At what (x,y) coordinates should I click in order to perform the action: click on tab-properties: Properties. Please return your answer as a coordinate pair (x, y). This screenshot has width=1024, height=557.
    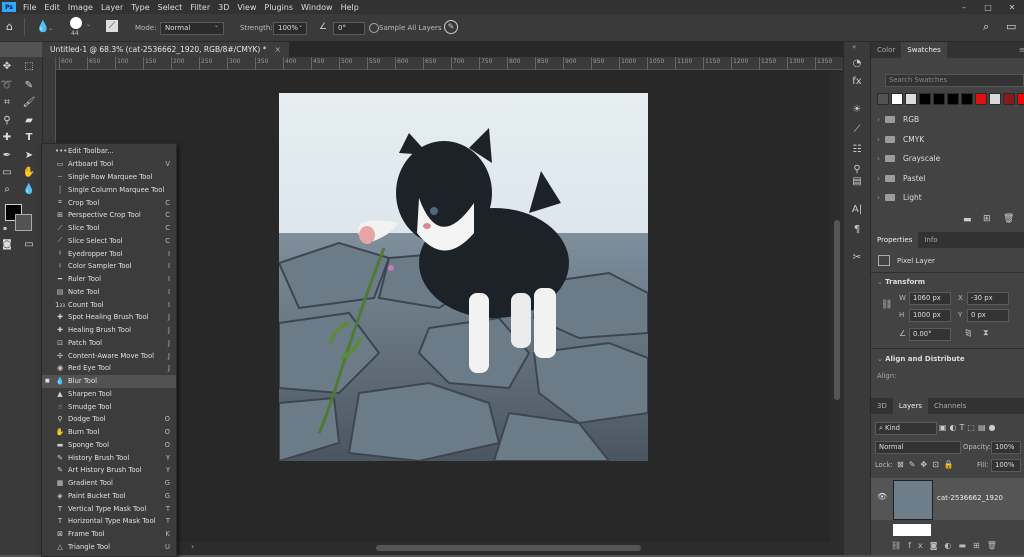
    Looking at the image, I should click on (895, 240).